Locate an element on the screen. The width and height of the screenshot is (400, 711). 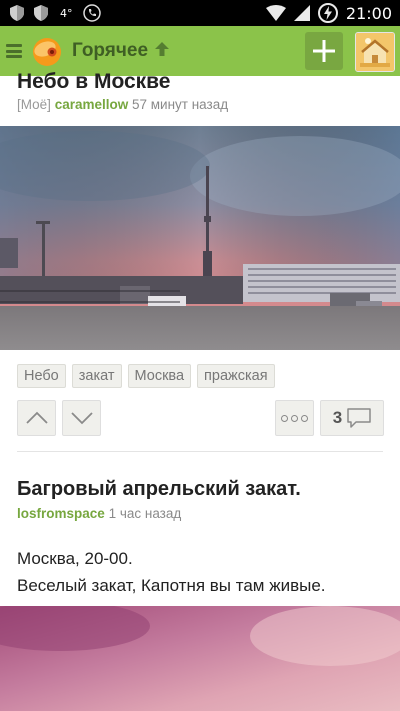
post-meta: [Моё] caramellow 57 минут назад is located at coordinates (122, 104).